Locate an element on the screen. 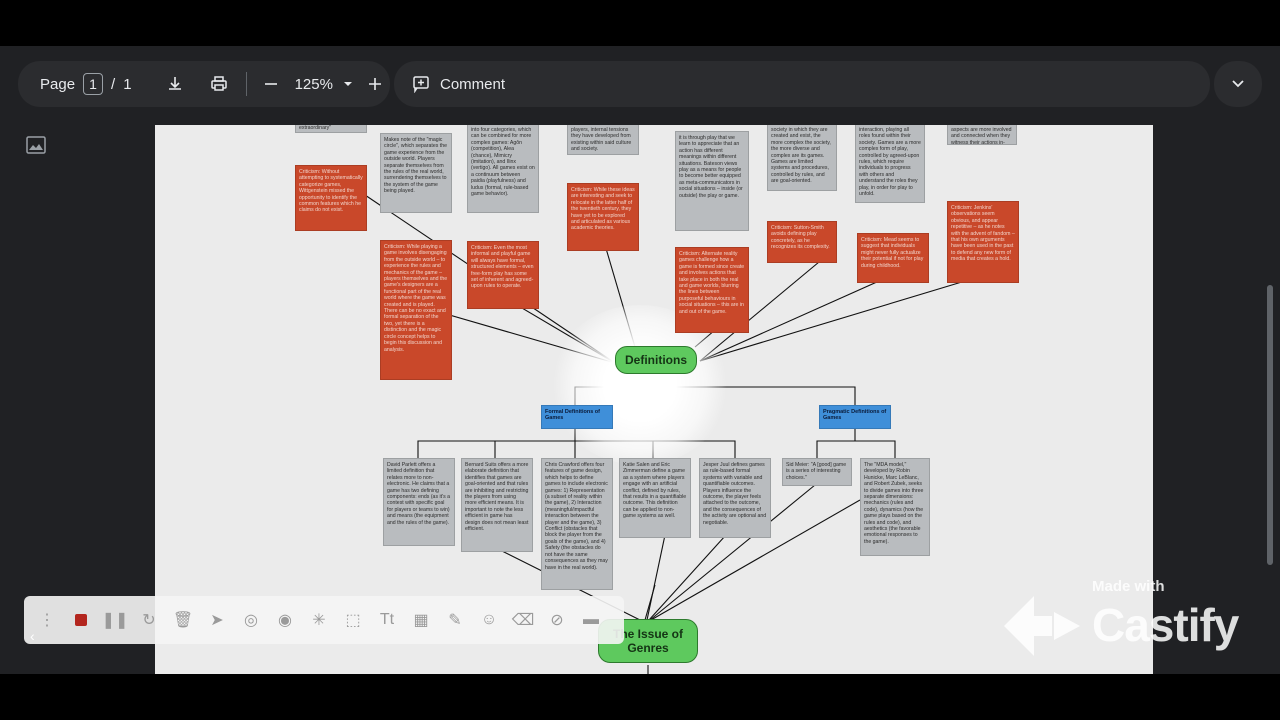 Image resolution: width=1280 pixels, height=720 pixels. add-comment-icon is located at coordinates (421, 84).